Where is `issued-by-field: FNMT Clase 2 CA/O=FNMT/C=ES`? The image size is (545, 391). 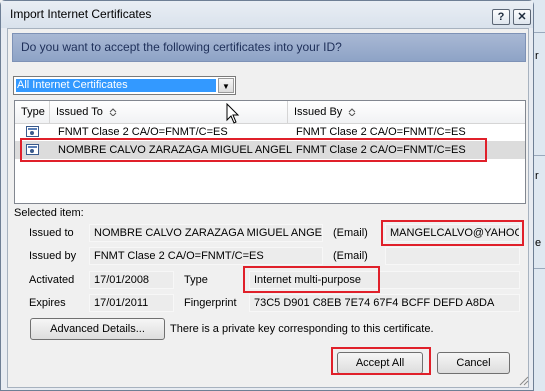
issued-by-field: FNMT Clase 2 CA/O=FNMT/C=ES is located at coordinates (206, 256).